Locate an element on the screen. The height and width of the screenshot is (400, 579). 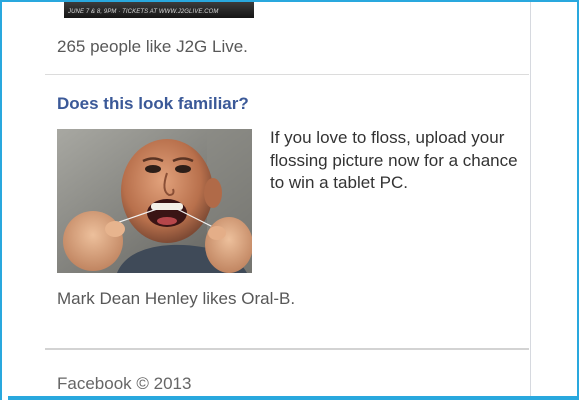
page-likes-count: 265 people like J2G Live. is located at coordinates (152, 46).